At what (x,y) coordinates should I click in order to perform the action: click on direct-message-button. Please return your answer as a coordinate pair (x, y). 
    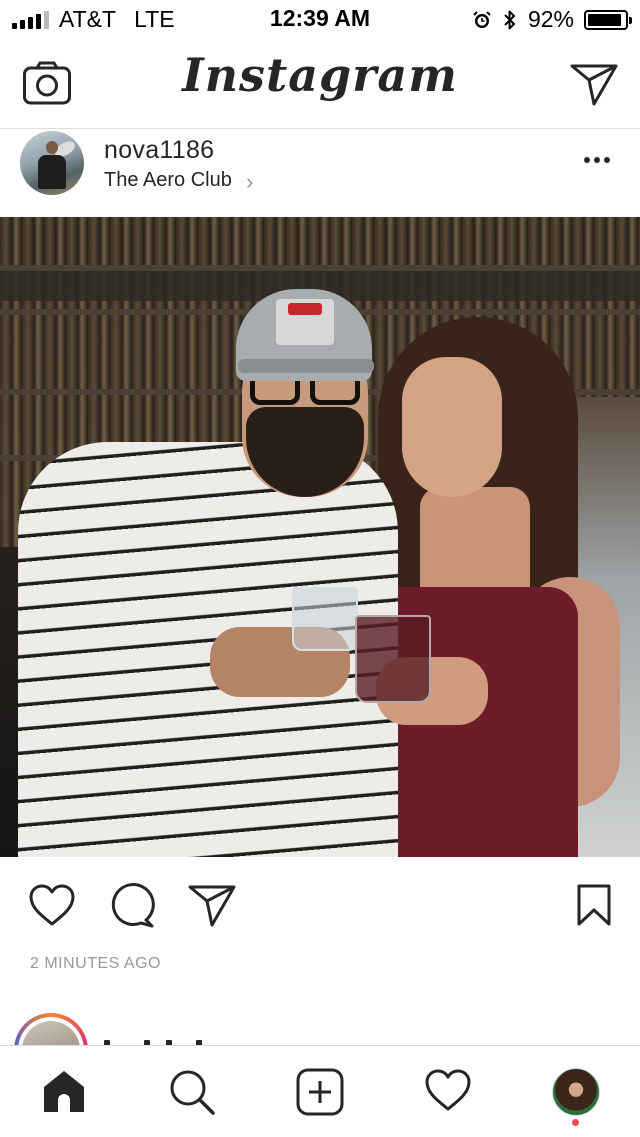
    Looking at the image, I should click on (594, 86).